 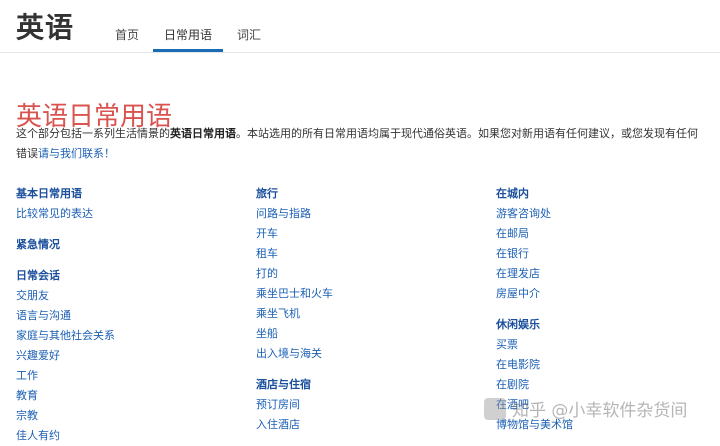 I want to click on phrase-topic-link: 游客咨询处, so click(x=606, y=214).